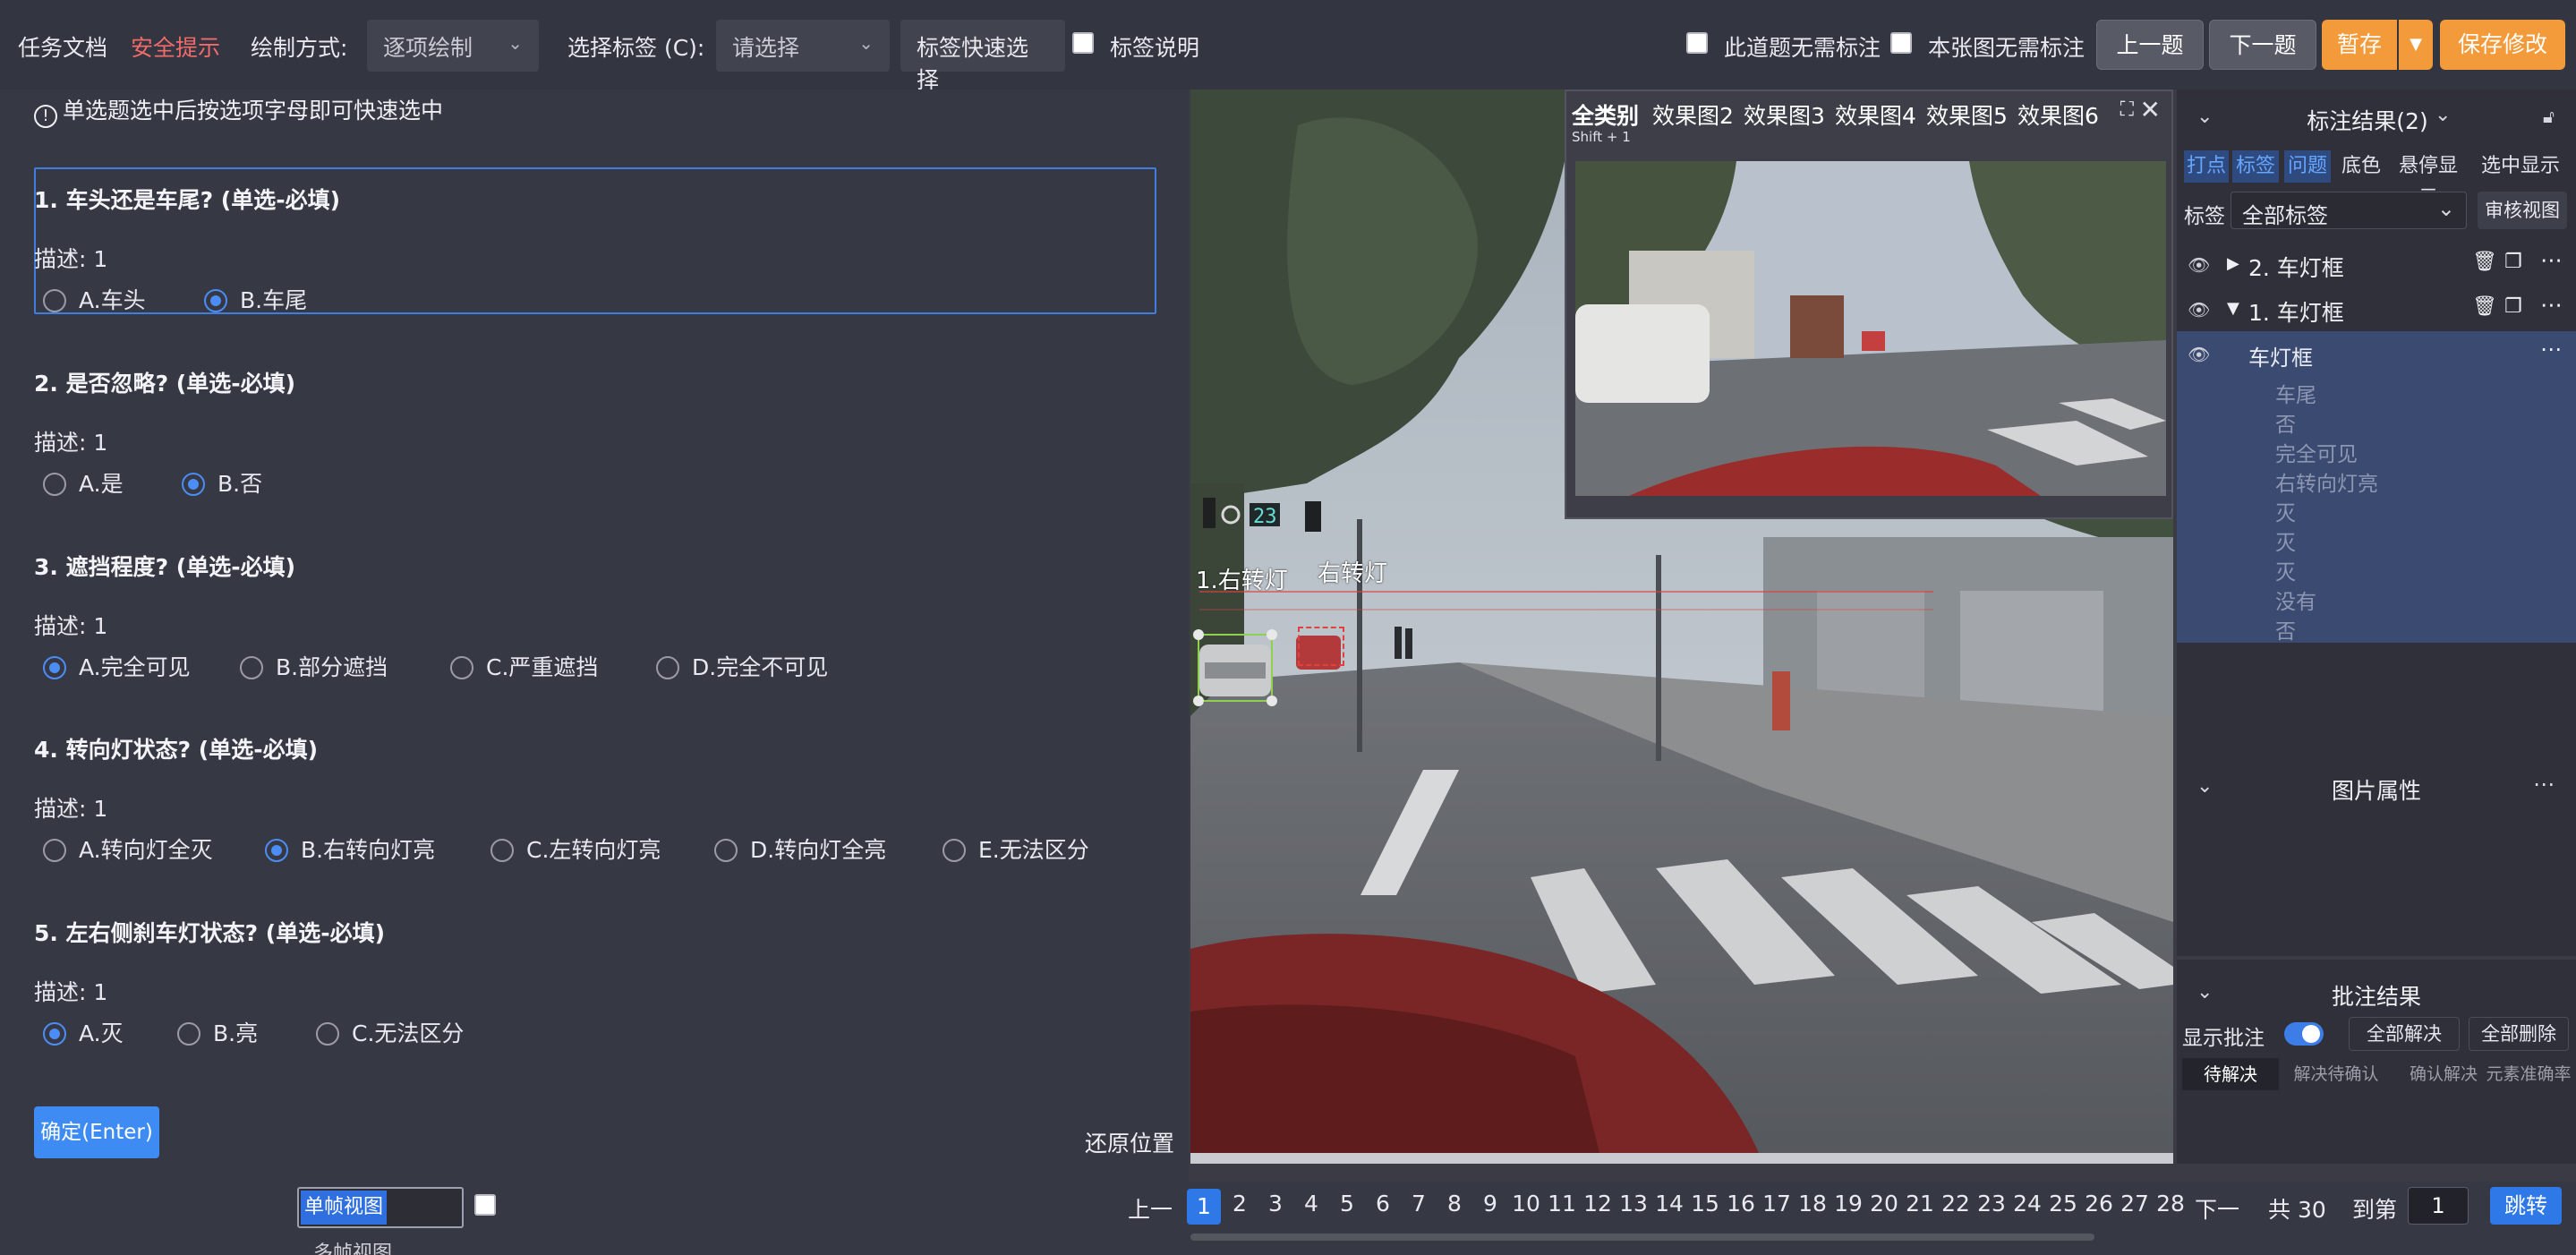  Describe the element at coordinates (1204, 1207) in the screenshot. I see `page-number: 1` at that location.